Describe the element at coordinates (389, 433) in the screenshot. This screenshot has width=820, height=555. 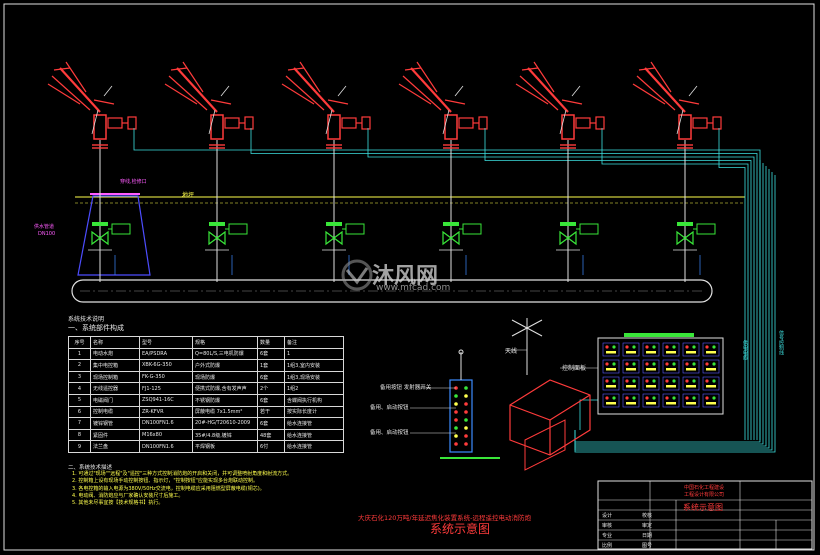
I see `remote-label-3: 备用、启动按钮` at that location.